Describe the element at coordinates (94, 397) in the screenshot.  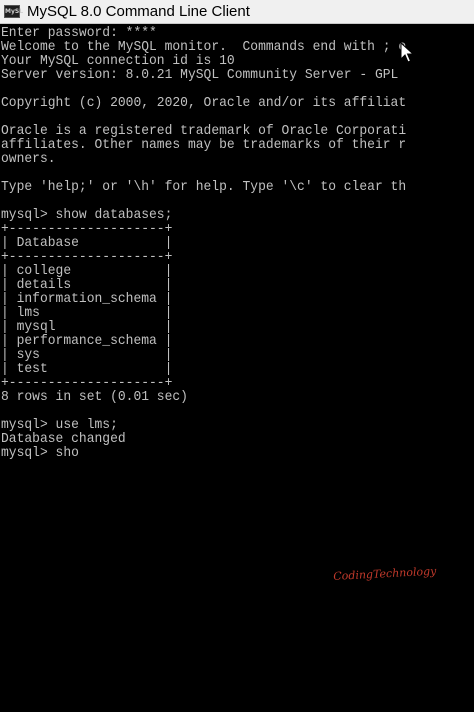
I see `console-line: 8 rows in set (0.01 sec)` at that location.